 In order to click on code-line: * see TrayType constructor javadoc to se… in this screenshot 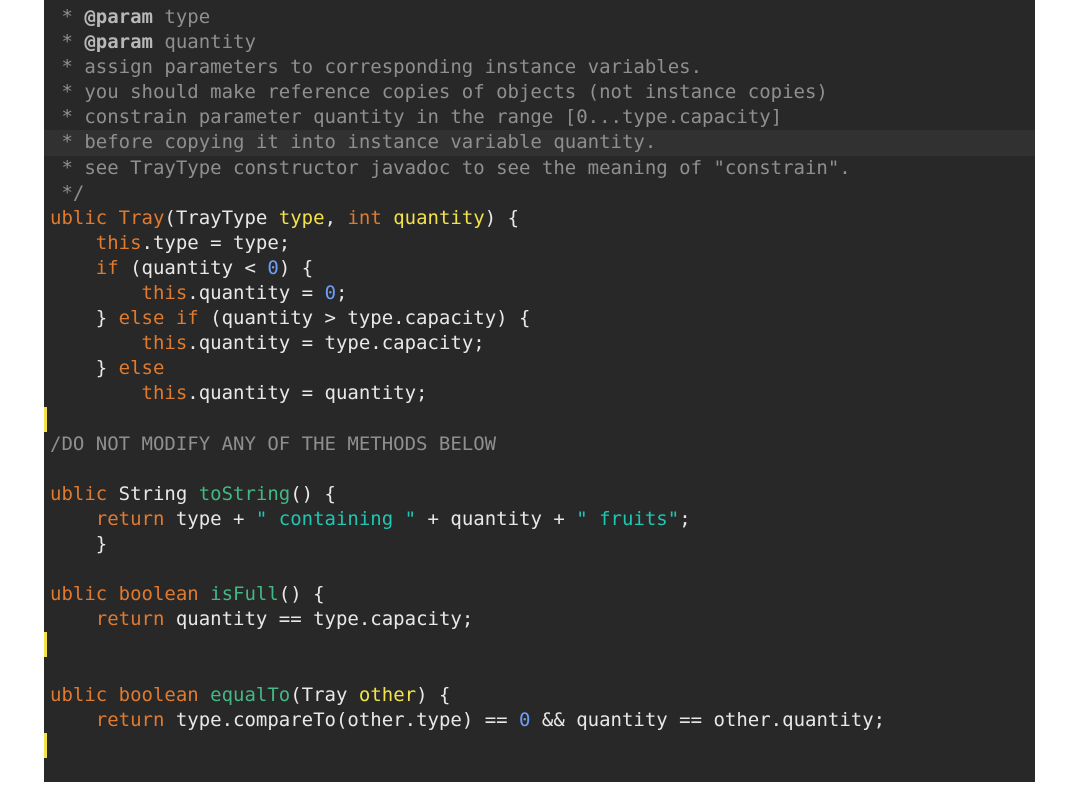, I will do `click(539, 168)`.